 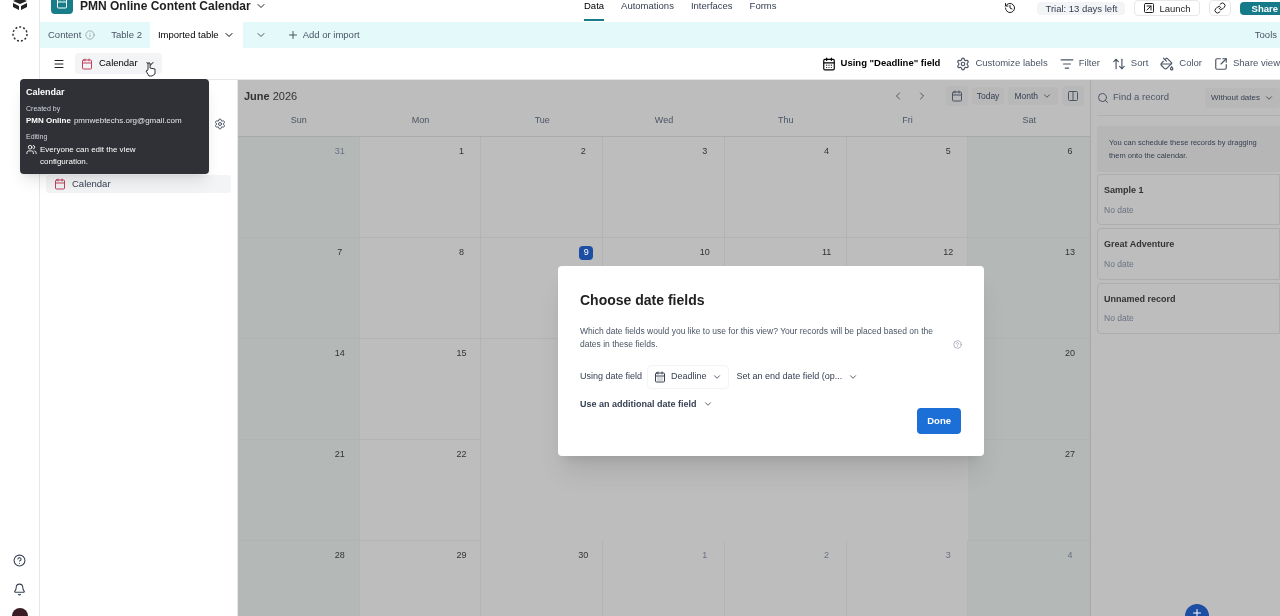 I want to click on record-name: Unnamed record, so click(x=1140, y=299).